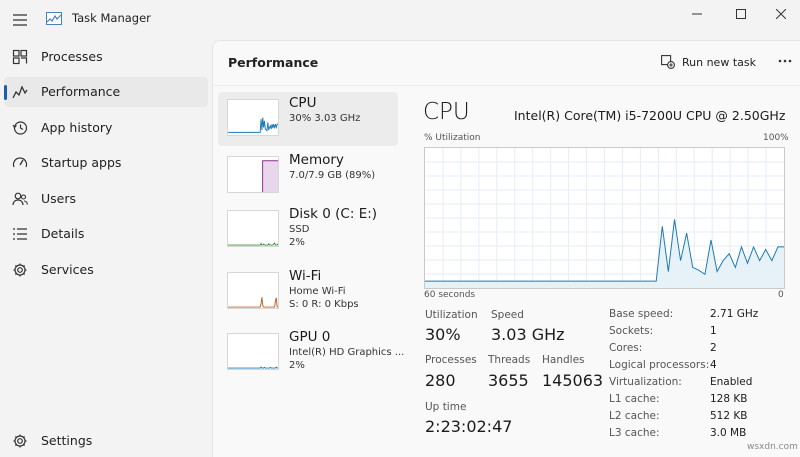 This screenshot has width=800, height=457. What do you see at coordinates (781, 295) in the screenshot?
I see `graph-min-label: 0` at bounding box center [781, 295].